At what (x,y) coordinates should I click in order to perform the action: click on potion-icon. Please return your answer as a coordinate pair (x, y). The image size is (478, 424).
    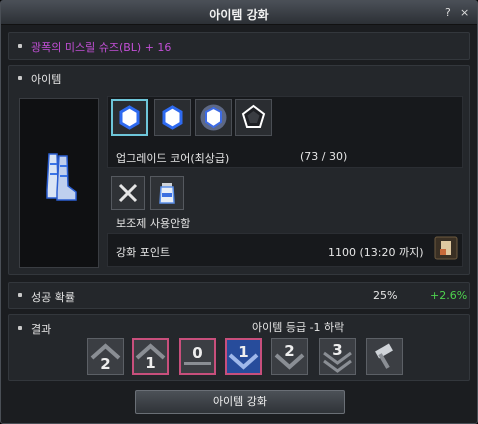
    Looking at the image, I should click on (167, 193).